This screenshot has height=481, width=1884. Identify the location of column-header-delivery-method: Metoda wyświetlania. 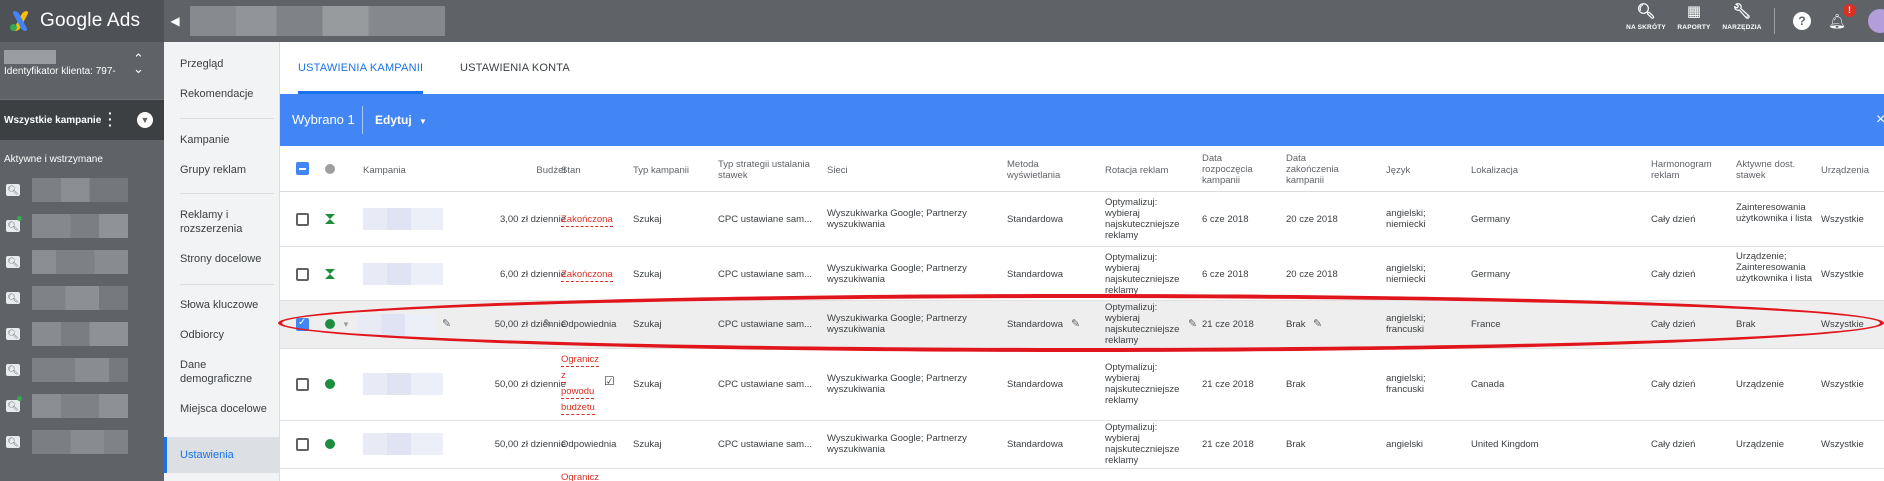
(1042, 170).